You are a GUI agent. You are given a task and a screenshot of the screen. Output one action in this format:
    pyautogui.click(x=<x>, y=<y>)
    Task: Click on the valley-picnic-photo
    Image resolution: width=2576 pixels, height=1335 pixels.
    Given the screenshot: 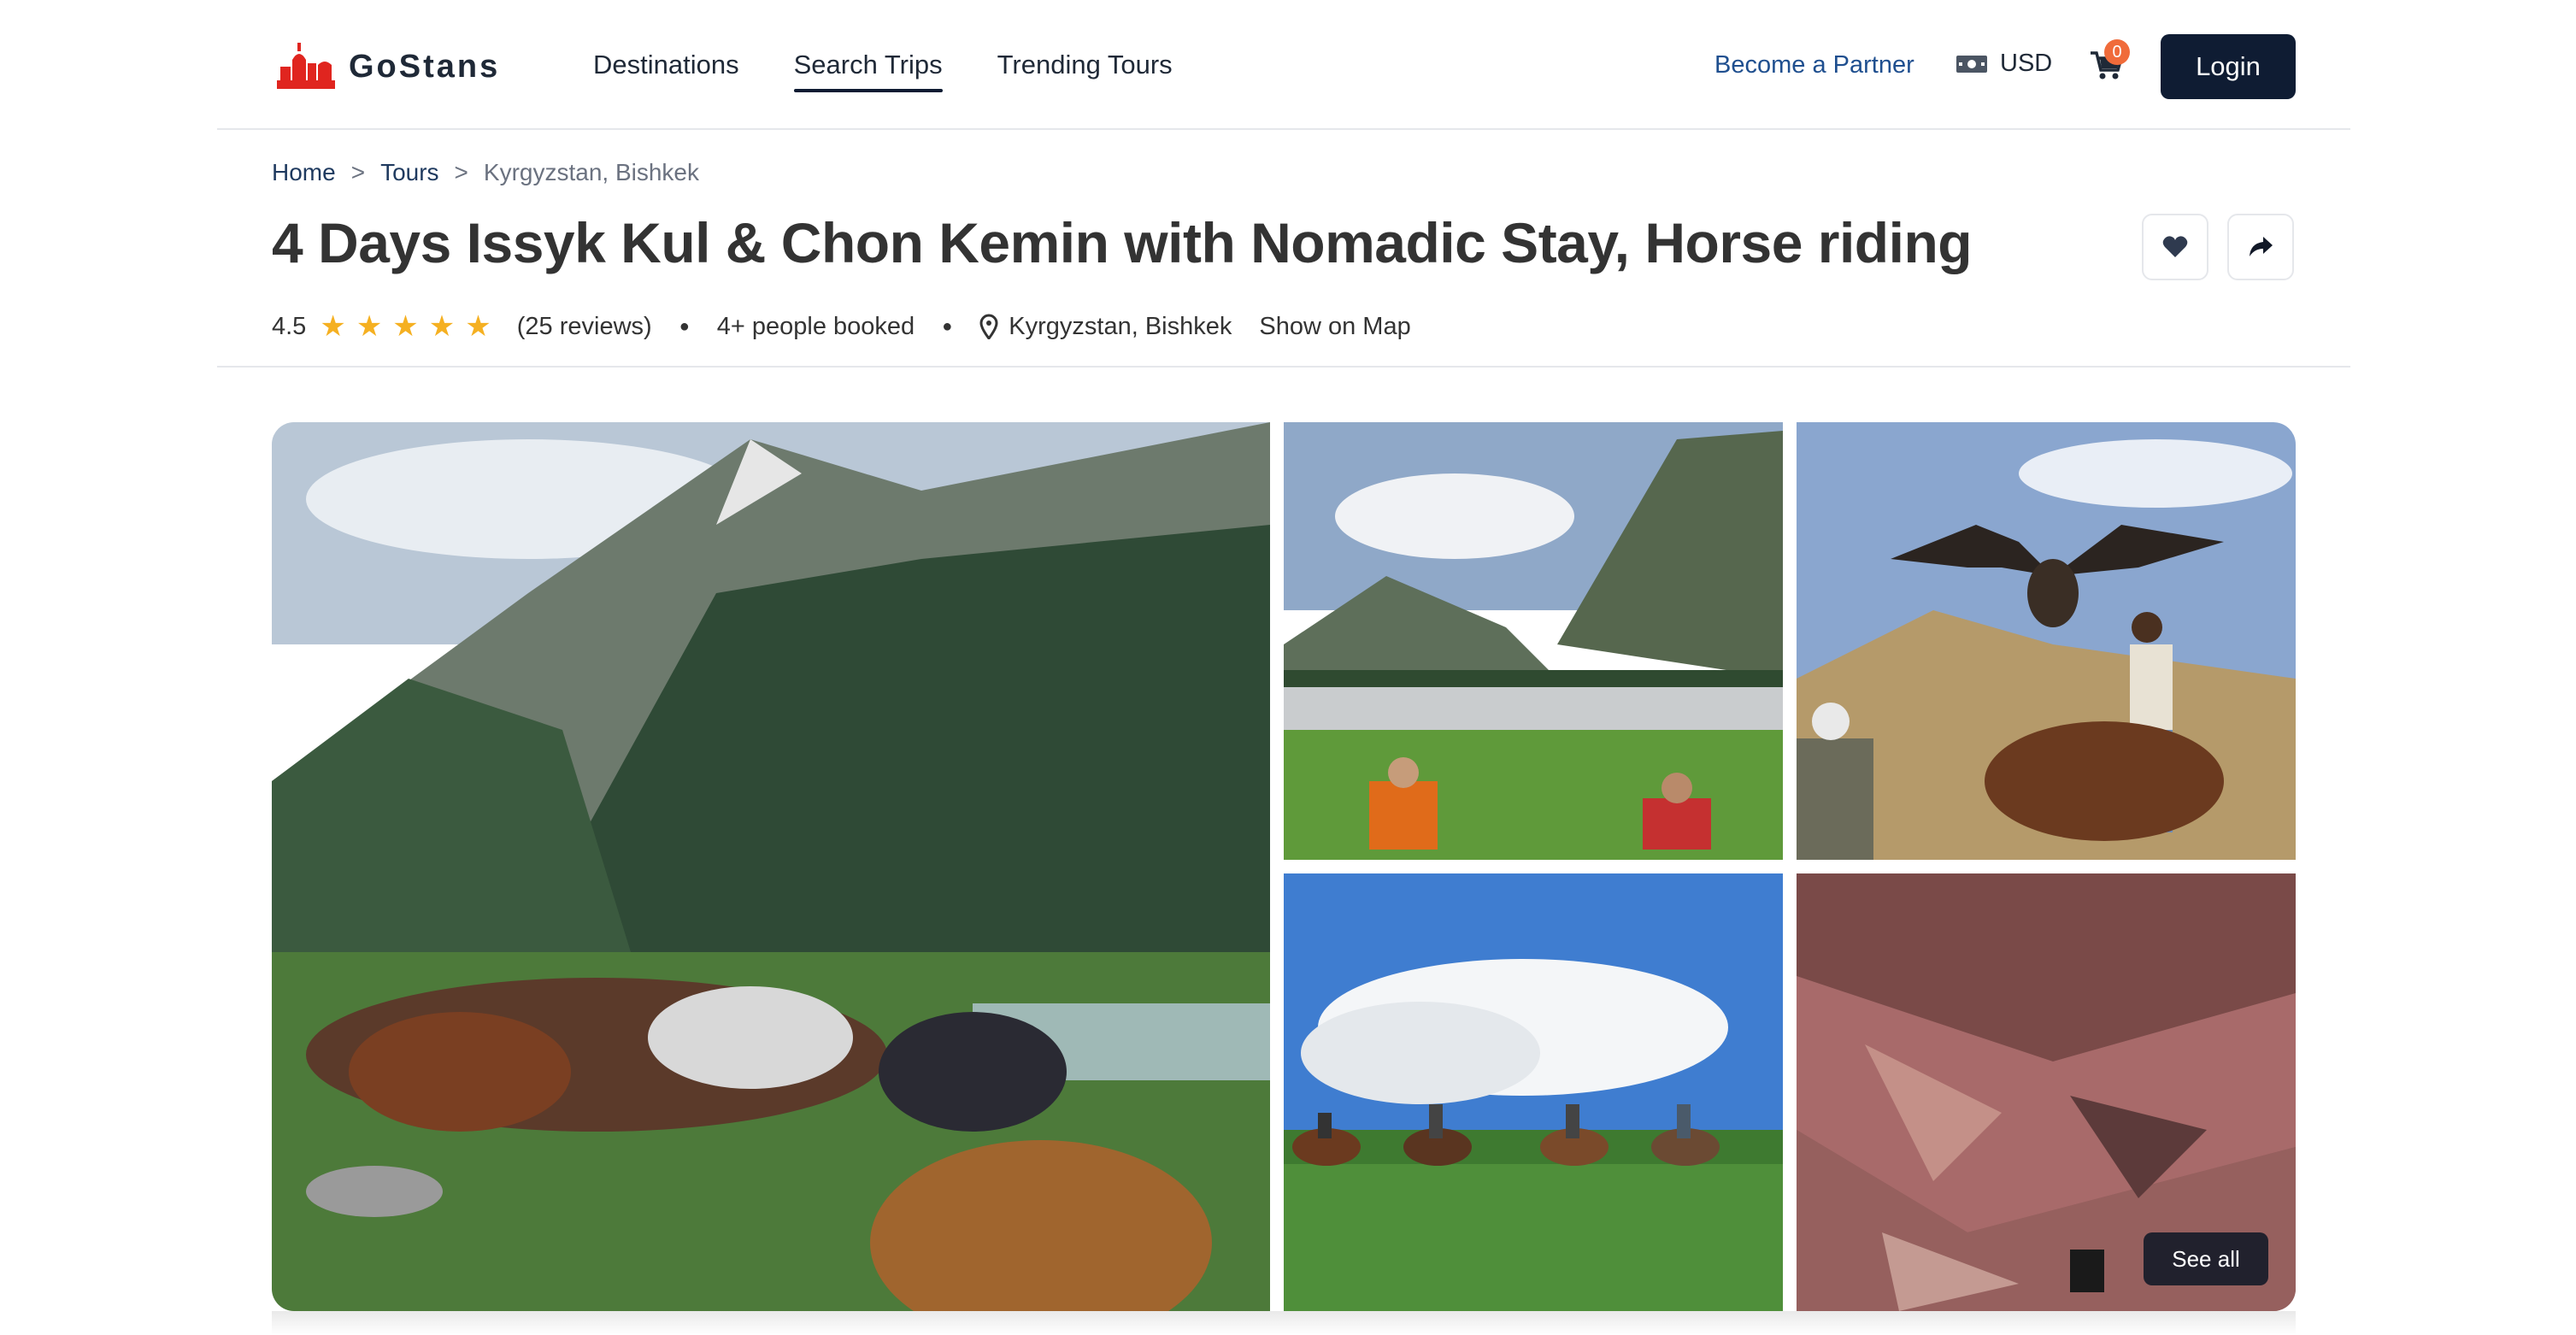 What is the action you would take?
    pyautogui.click(x=1533, y=641)
    